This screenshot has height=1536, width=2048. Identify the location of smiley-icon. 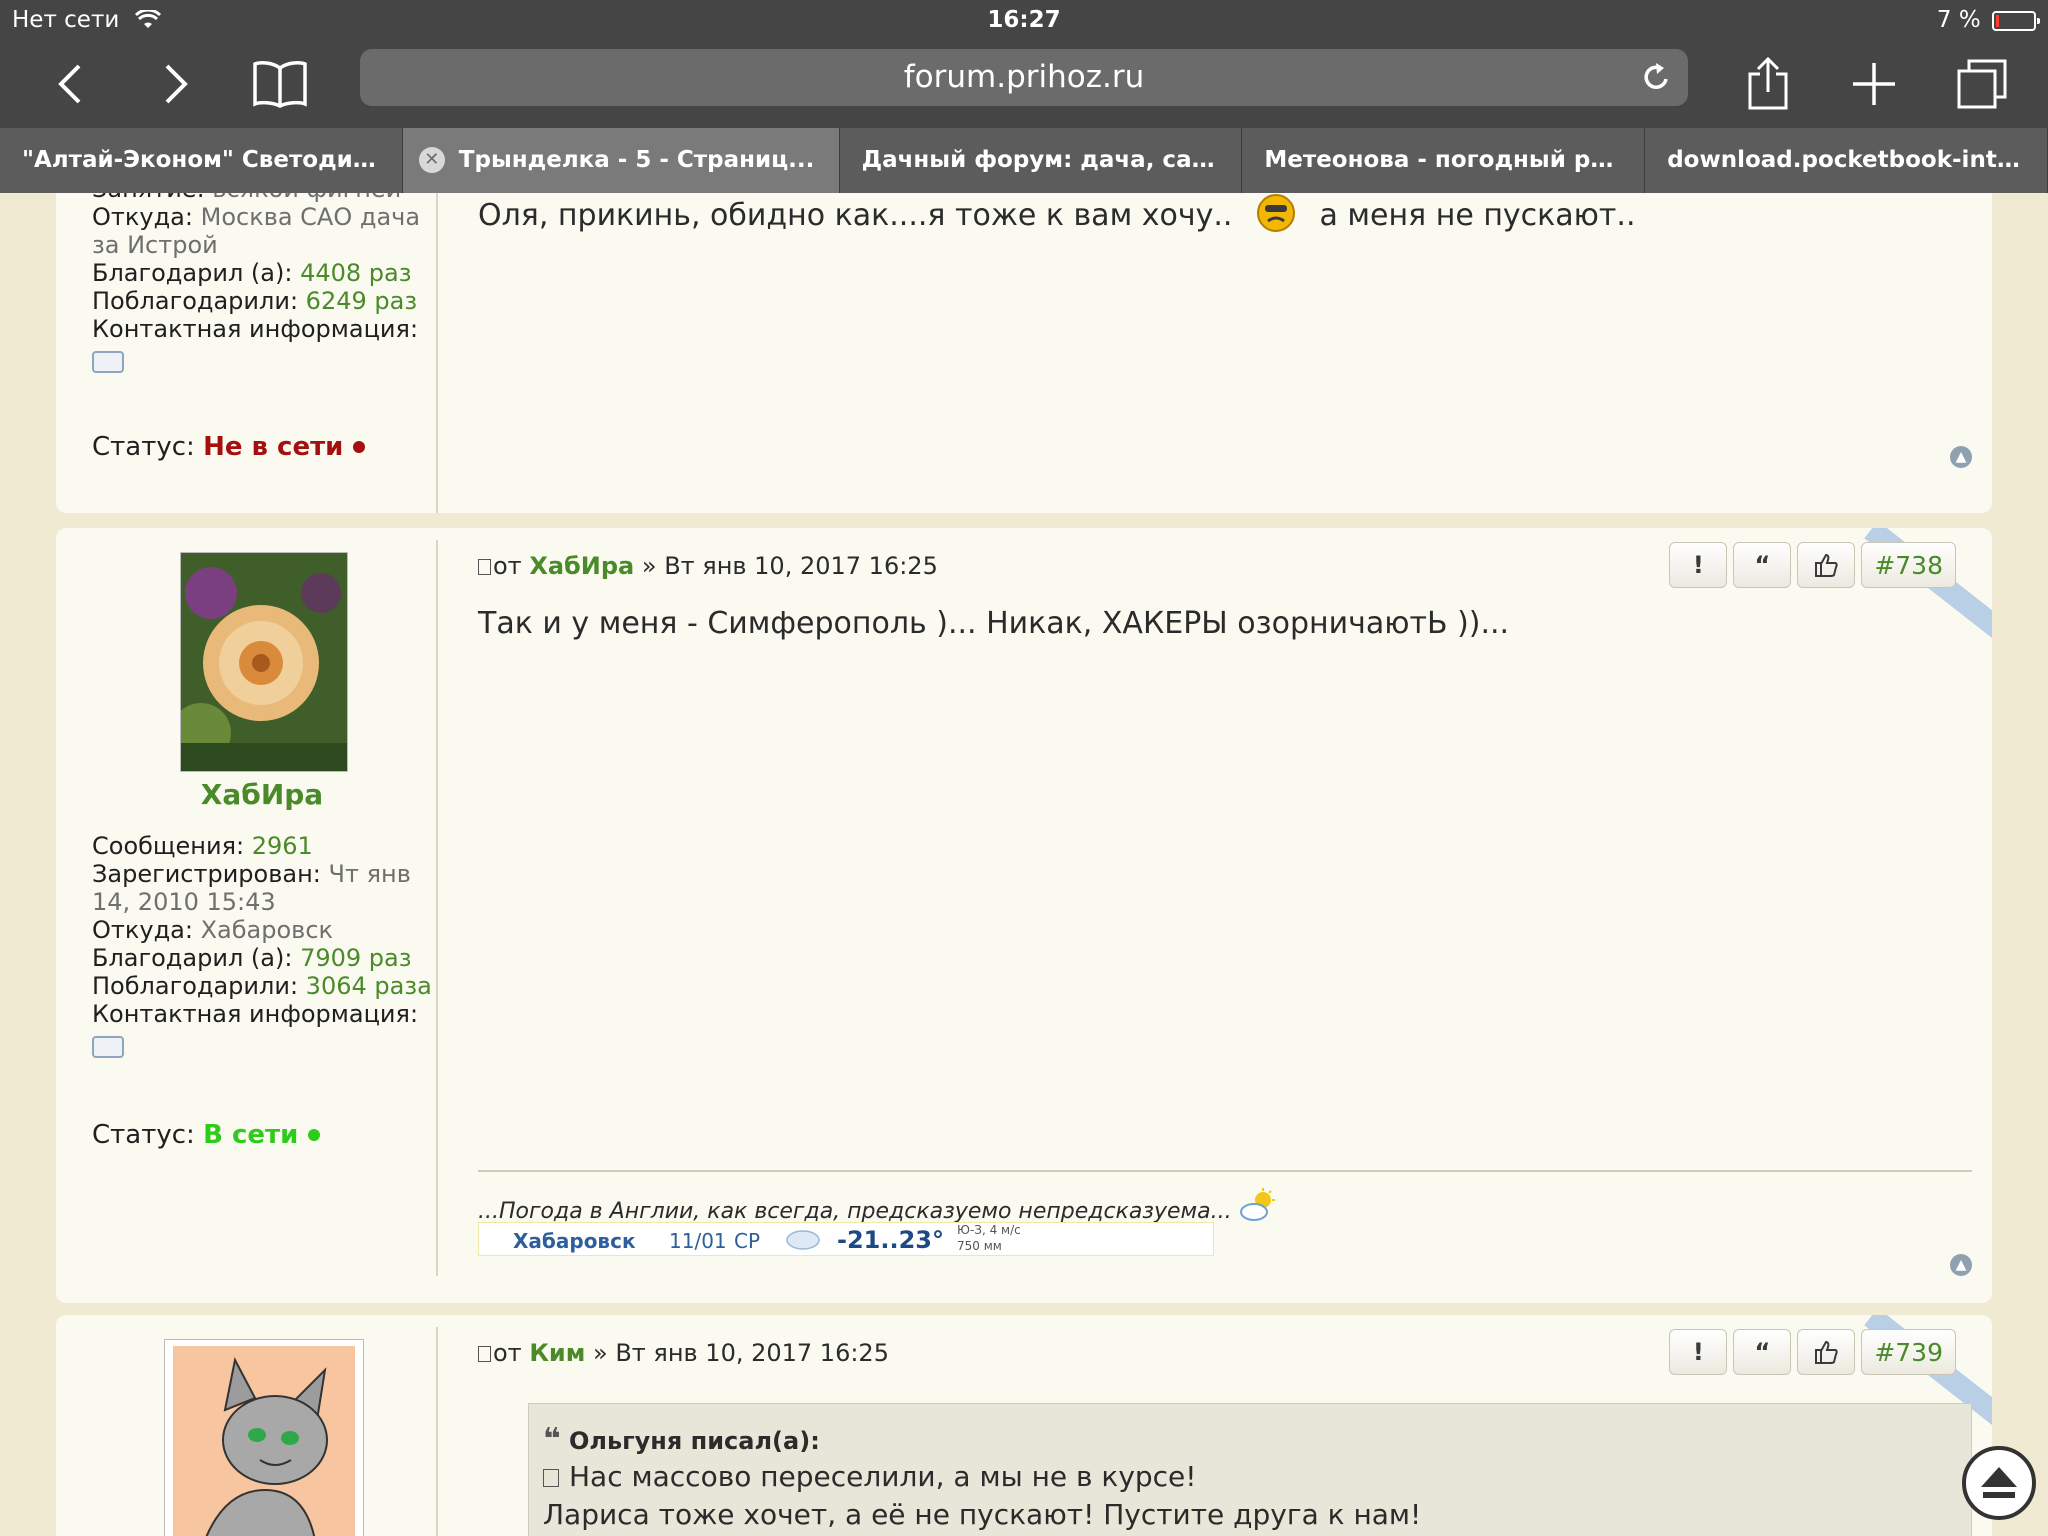
(1275, 213).